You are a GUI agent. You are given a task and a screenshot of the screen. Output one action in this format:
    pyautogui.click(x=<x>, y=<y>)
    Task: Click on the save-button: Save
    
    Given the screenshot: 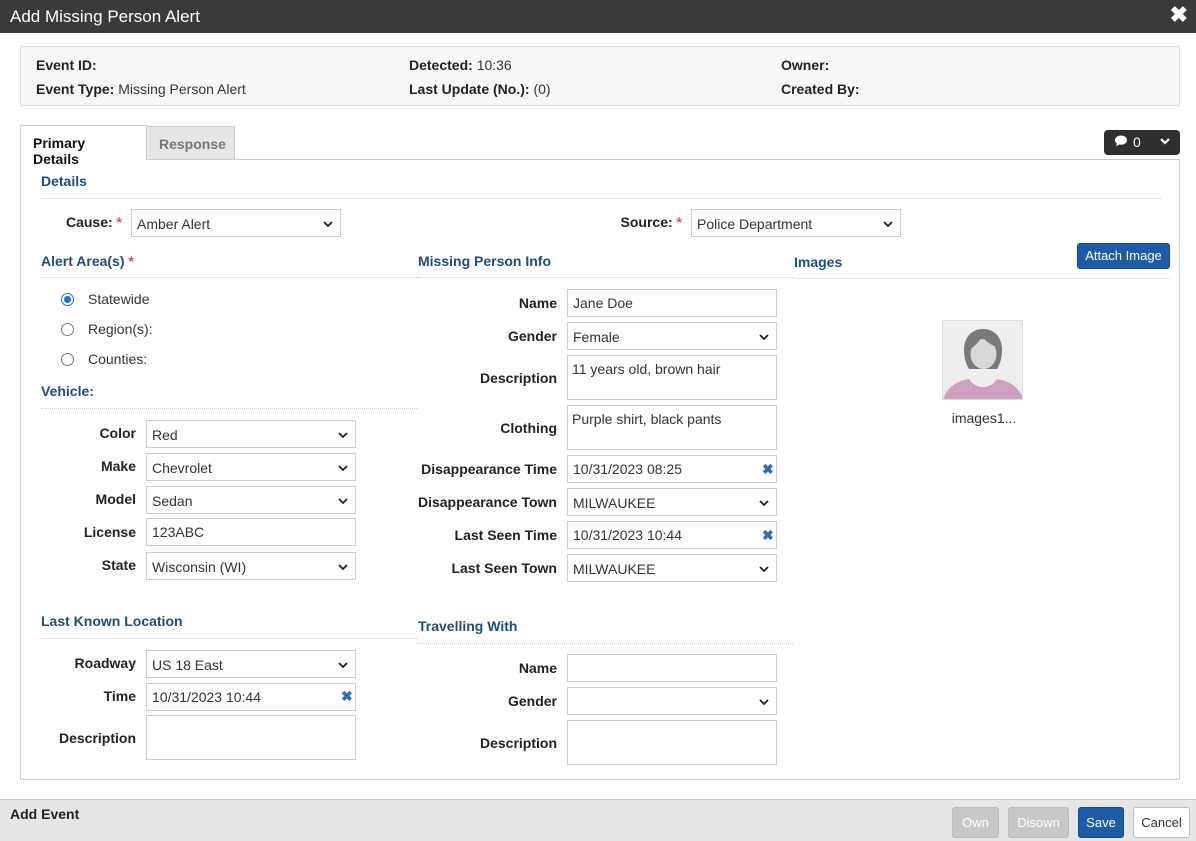 What is the action you would take?
    pyautogui.click(x=1101, y=822)
    